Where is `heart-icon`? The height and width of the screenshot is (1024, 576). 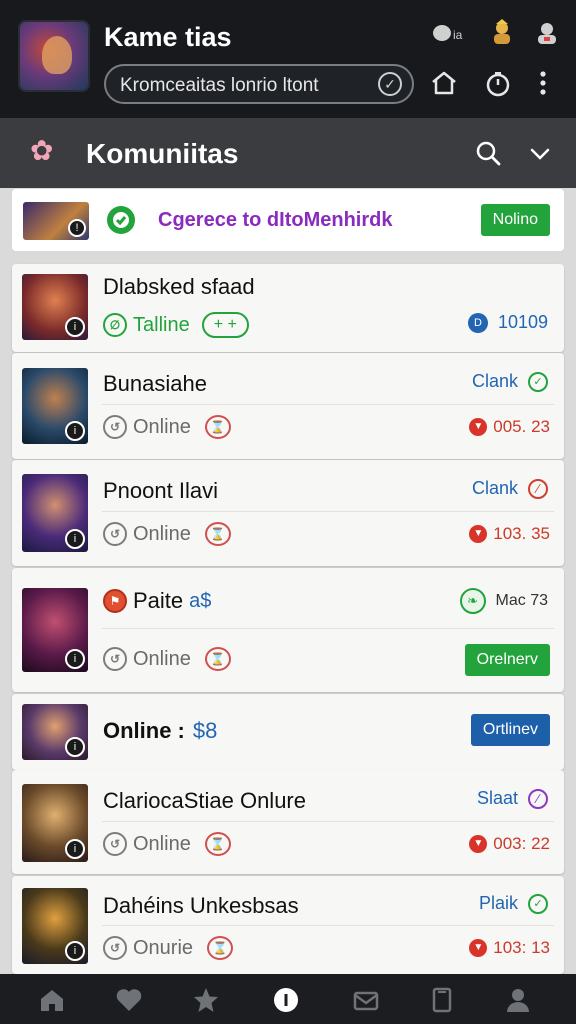
heart-icon is located at coordinates (129, 1000).